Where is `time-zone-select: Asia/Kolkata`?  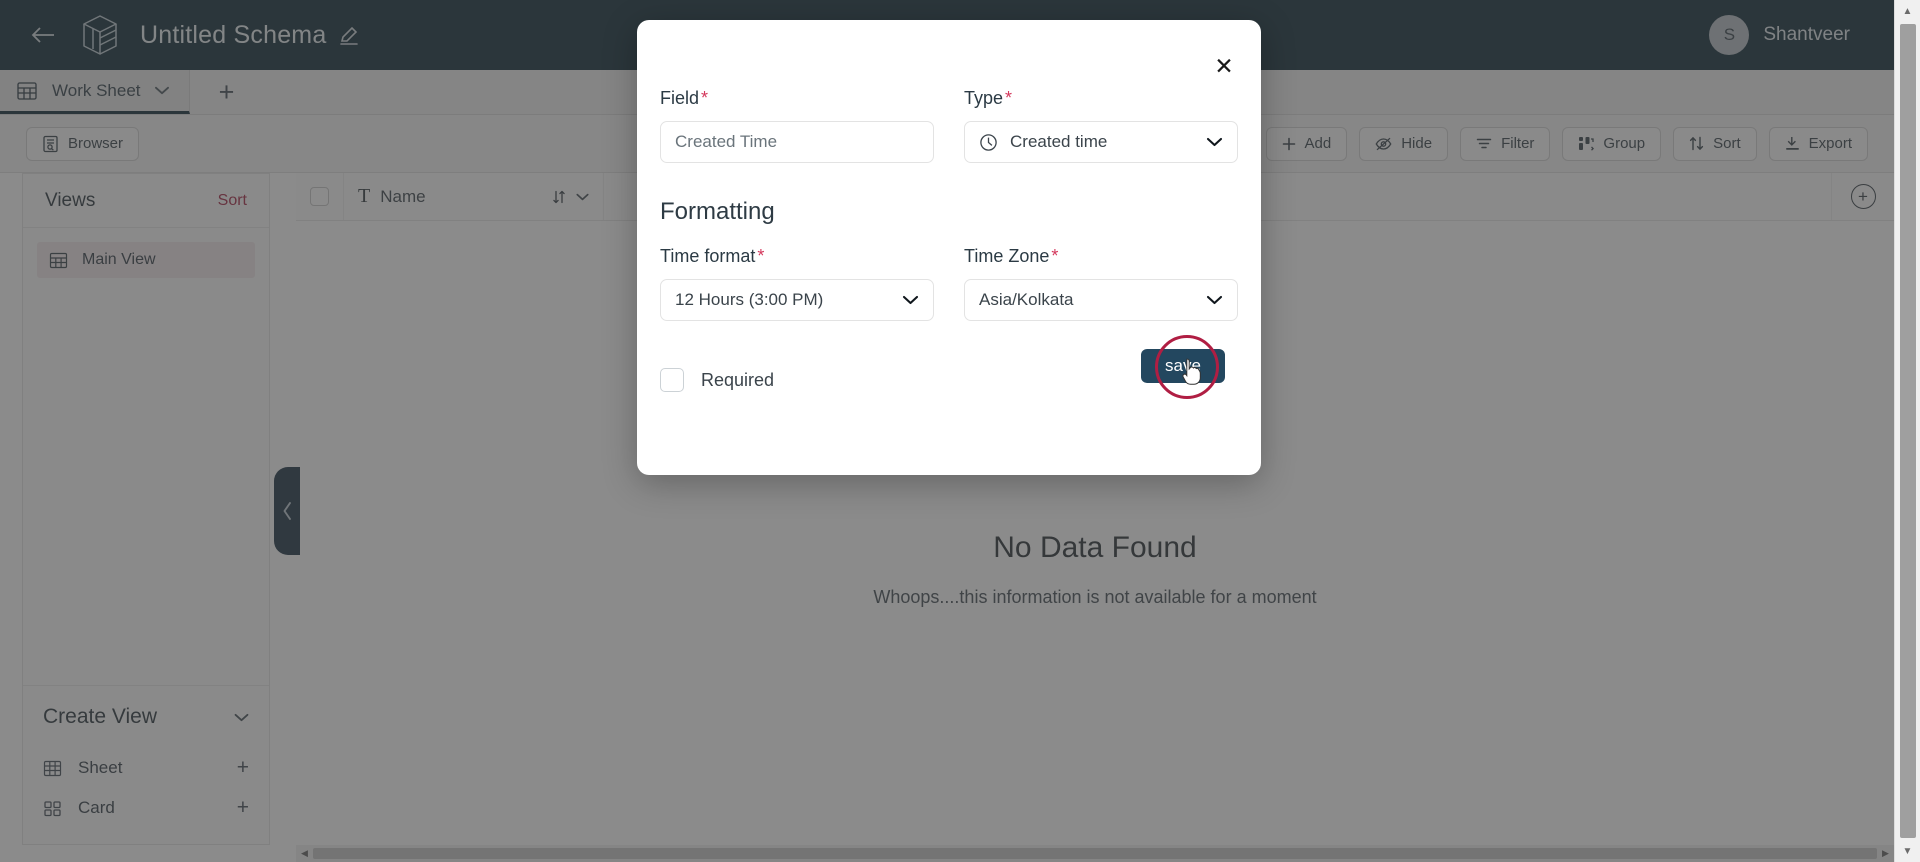
time-zone-select: Asia/Kolkata is located at coordinates (1101, 300).